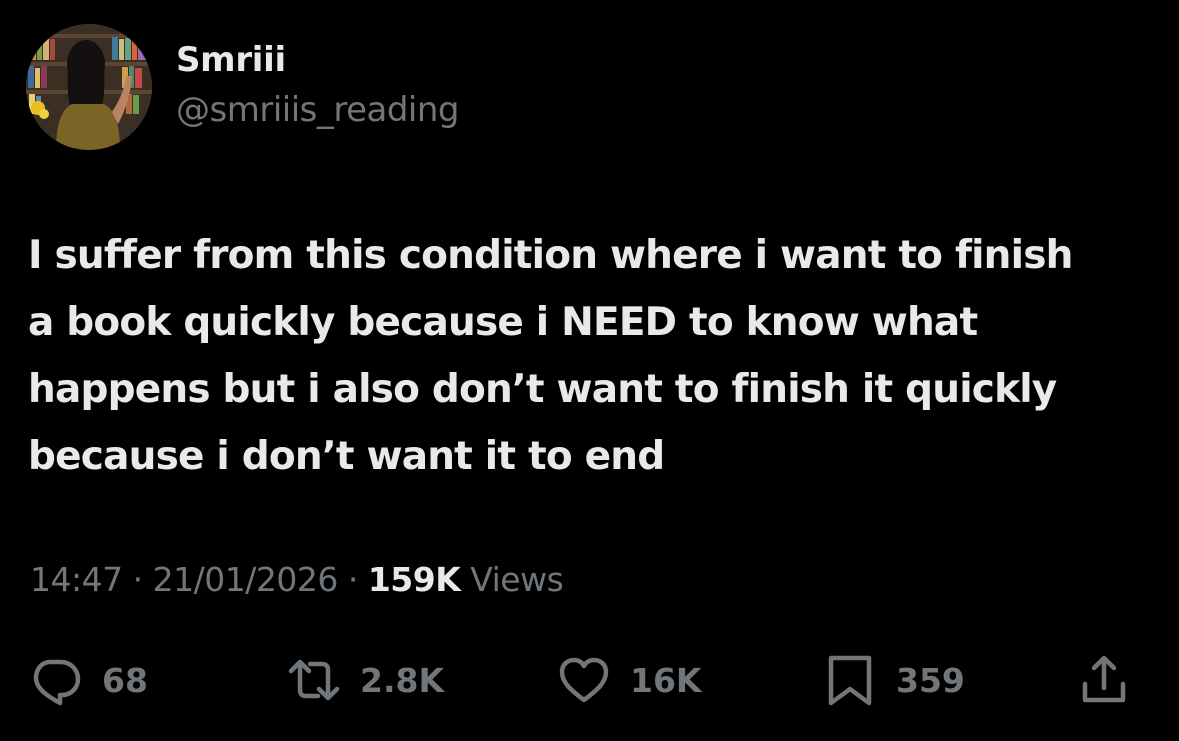 The height and width of the screenshot is (741, 1179). I want to click on views-count: 159K, so click(414, 579).